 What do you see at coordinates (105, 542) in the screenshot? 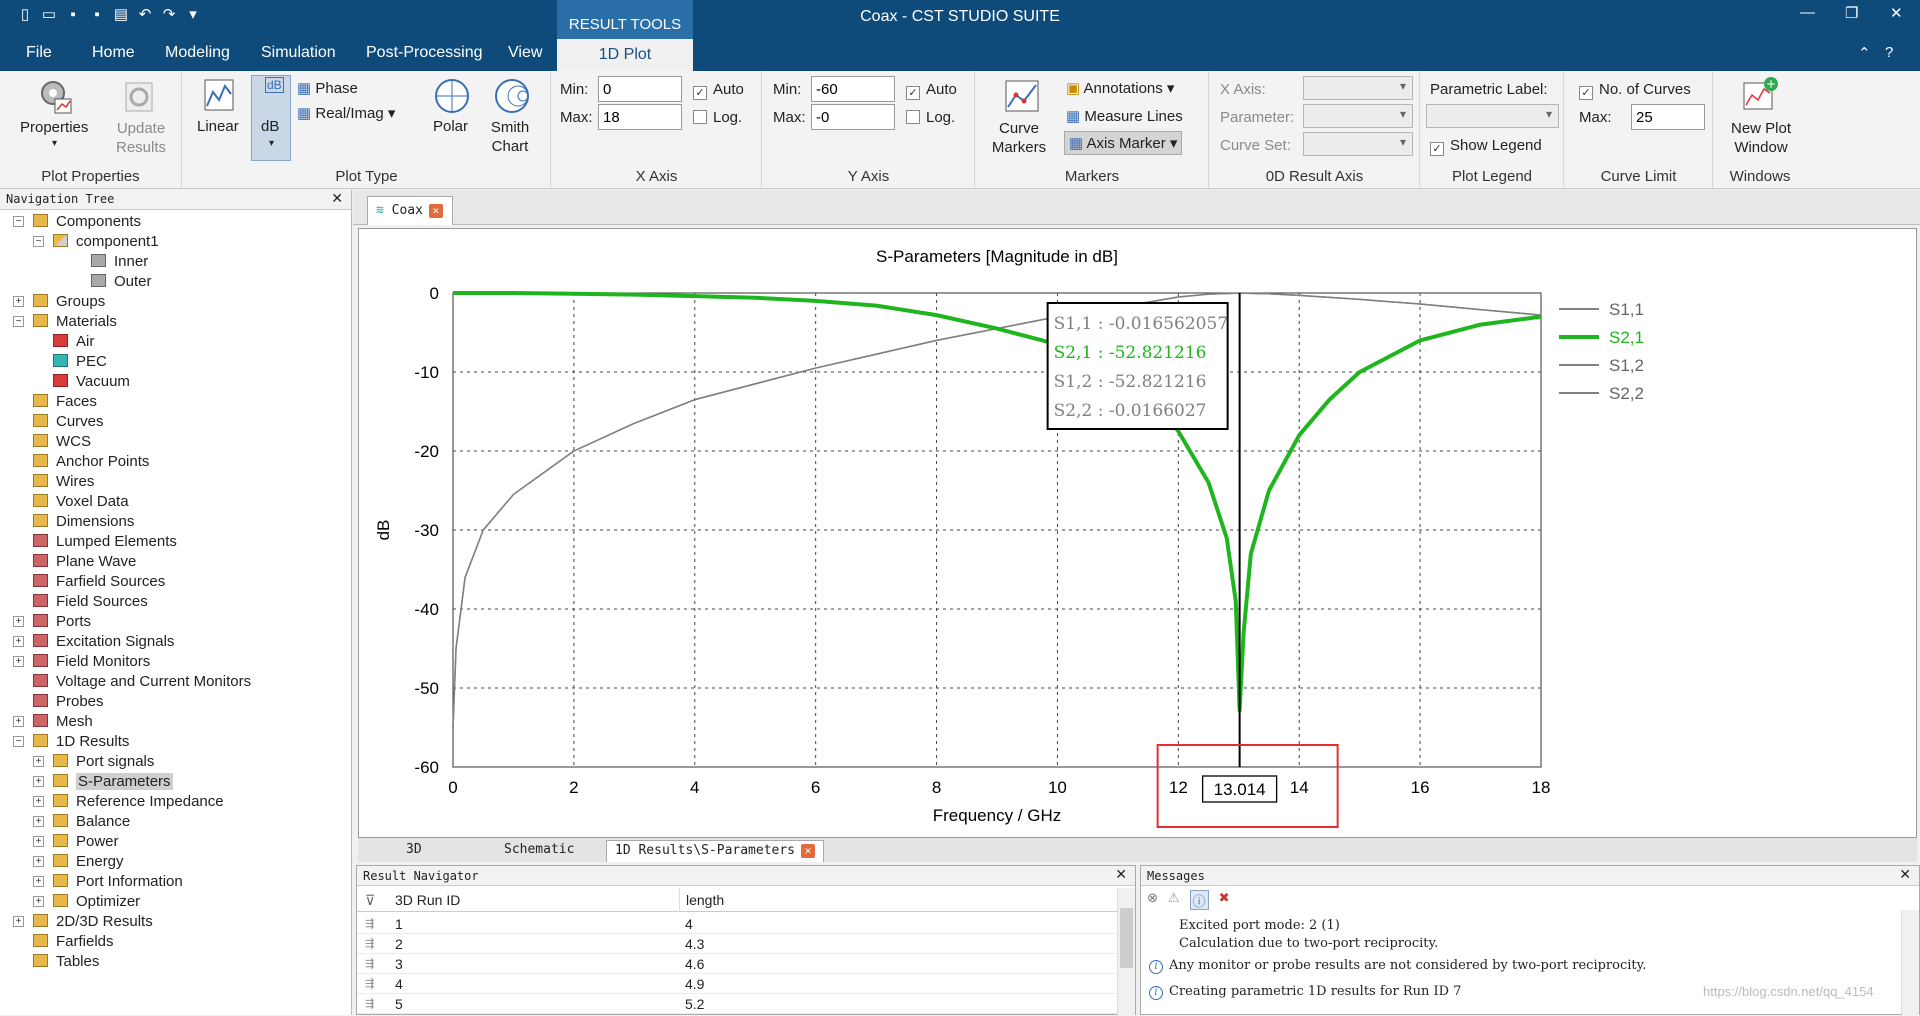
I see `tree-item-lumped-elements: Lumped Elements` at bounding box center [105, 542].